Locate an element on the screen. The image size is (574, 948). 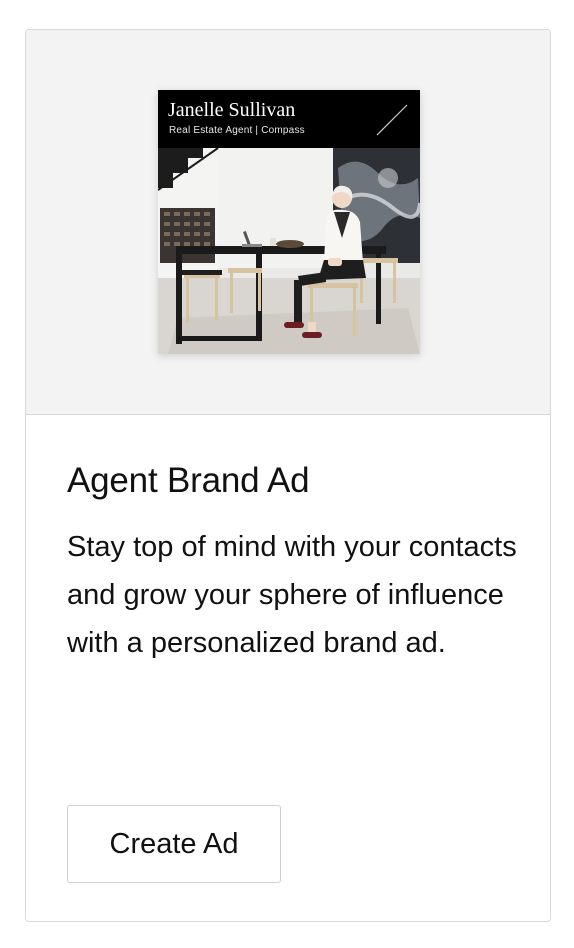
ad-agent-role: Real Estate Agent | Compass is located at coordinates (237, 130).